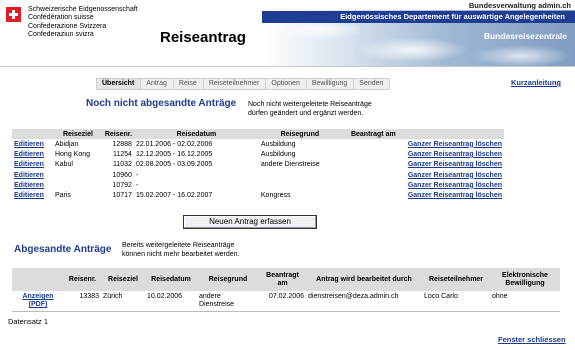 The width and height of the screenshot is (575, 350). I want to click on record-count: Datensatz 1, so click(28, 321).